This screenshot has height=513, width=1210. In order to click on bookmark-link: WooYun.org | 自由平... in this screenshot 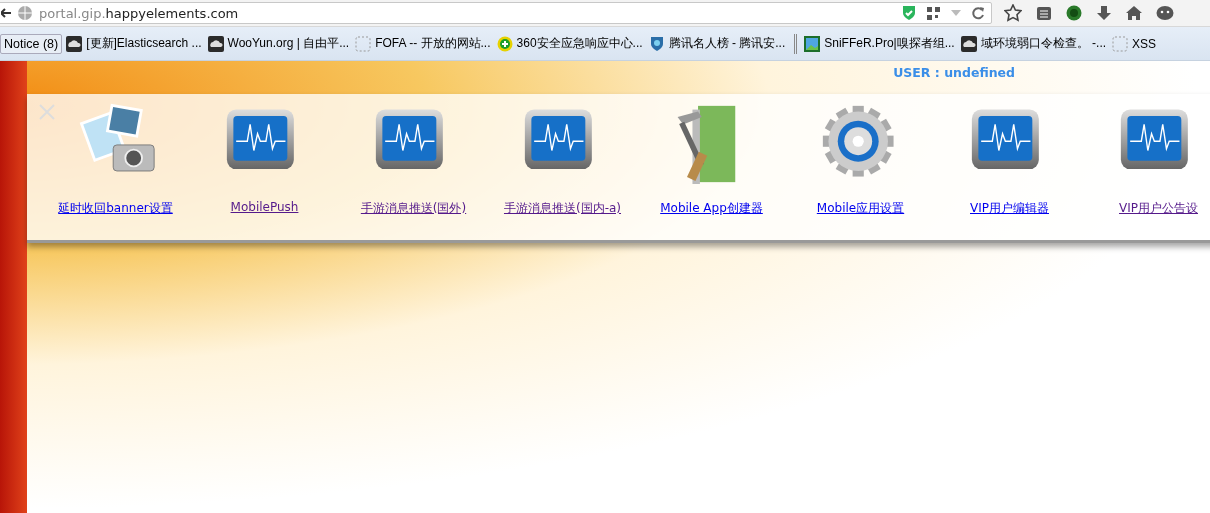, I will do `click(288, 43)`.